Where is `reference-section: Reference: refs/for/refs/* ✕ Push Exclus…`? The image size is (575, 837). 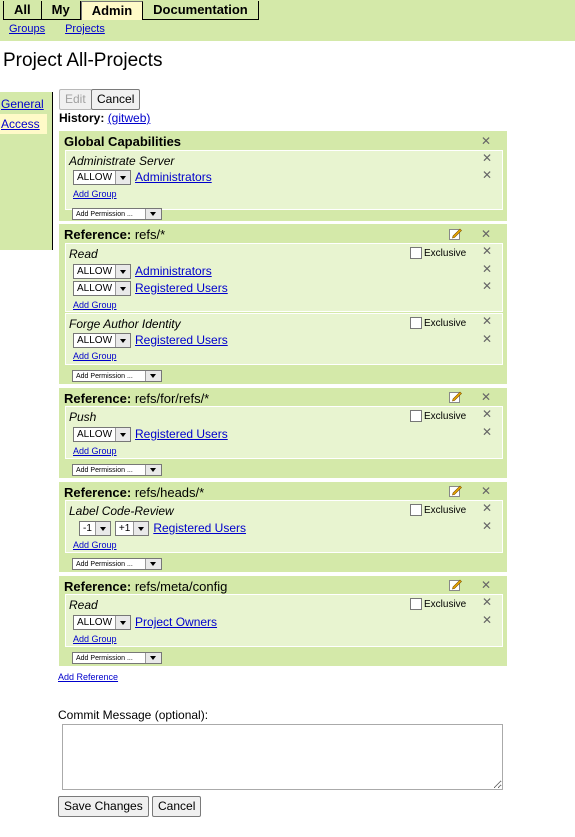
reference-section: Reference: refs/for/refs/* ✕ Push Exclus… is located at coordinates (283, 433).